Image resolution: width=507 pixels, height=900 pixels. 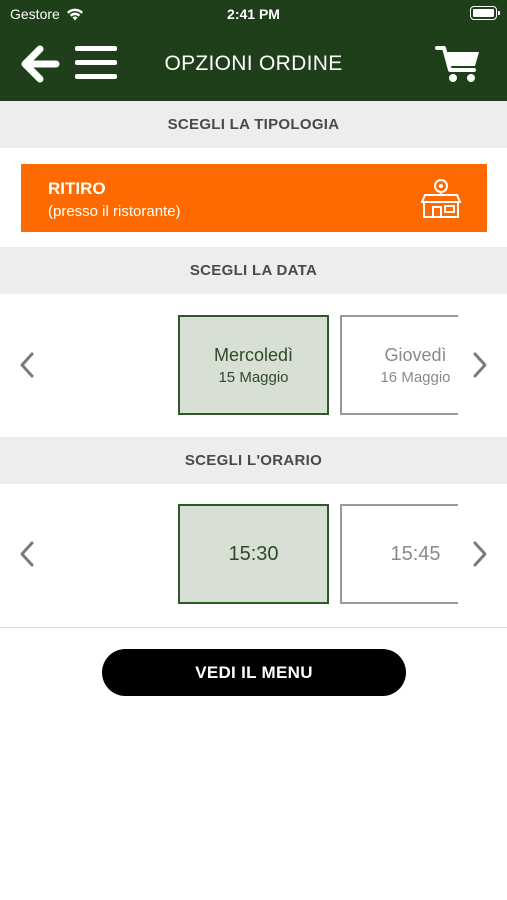 What do you see at coordinates (253, 460) in the screenshot?
I see `section-header-orario: SCEGLI L'ORARIO` at bounding box center [253, 460].